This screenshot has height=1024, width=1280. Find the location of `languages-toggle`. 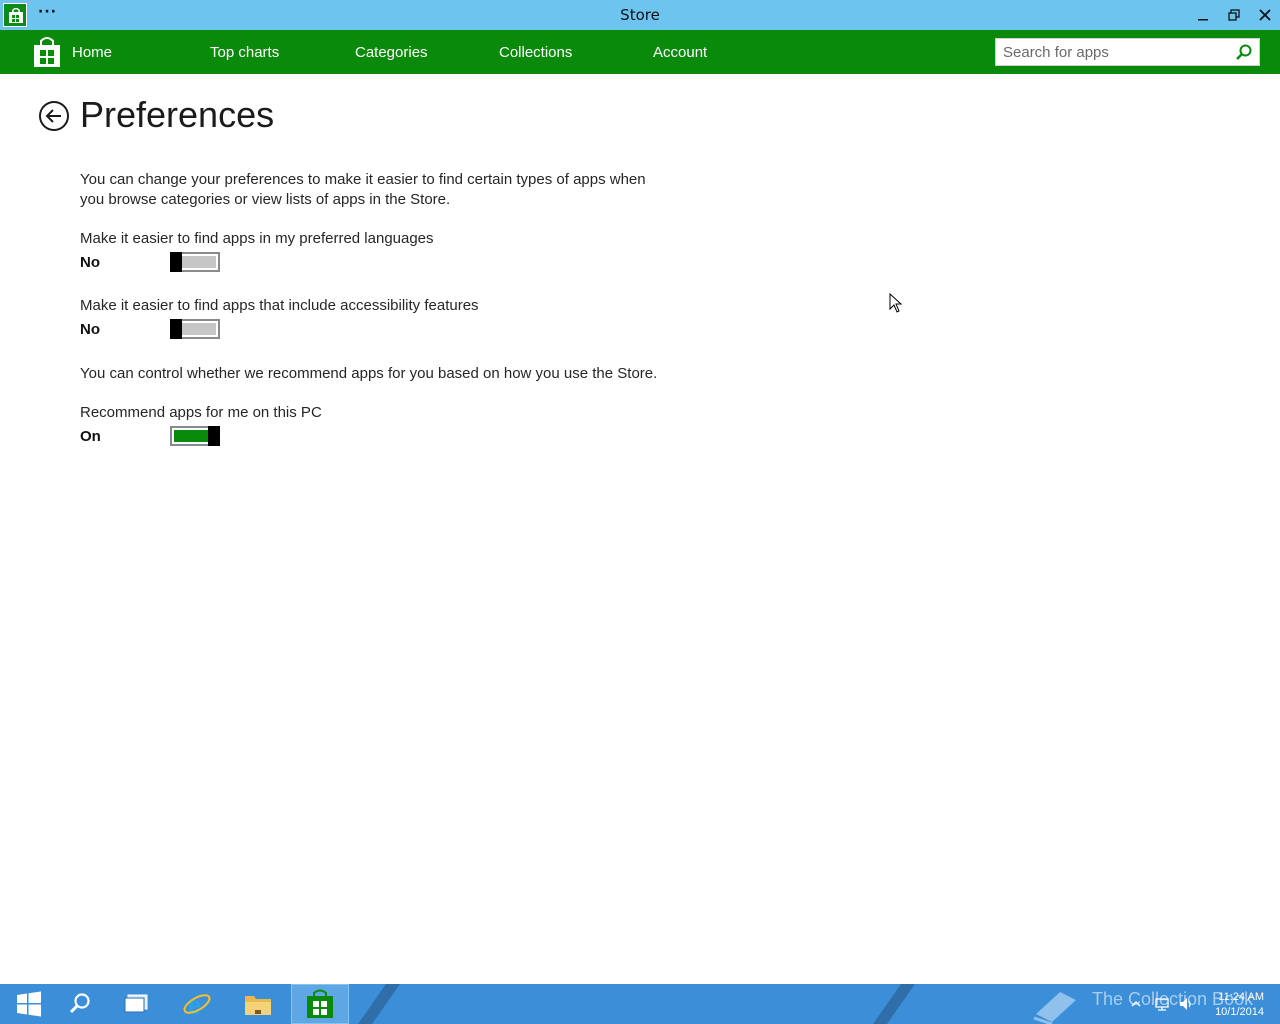

languages-toggle is located at coordinates (195, 262).